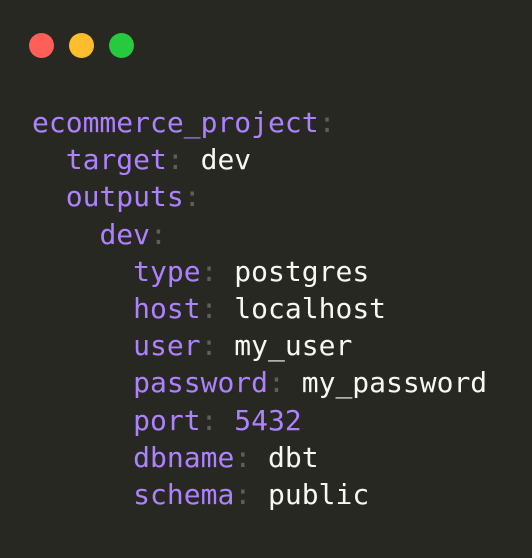  I want to click on yaml-key: dev, so click(125, 234).